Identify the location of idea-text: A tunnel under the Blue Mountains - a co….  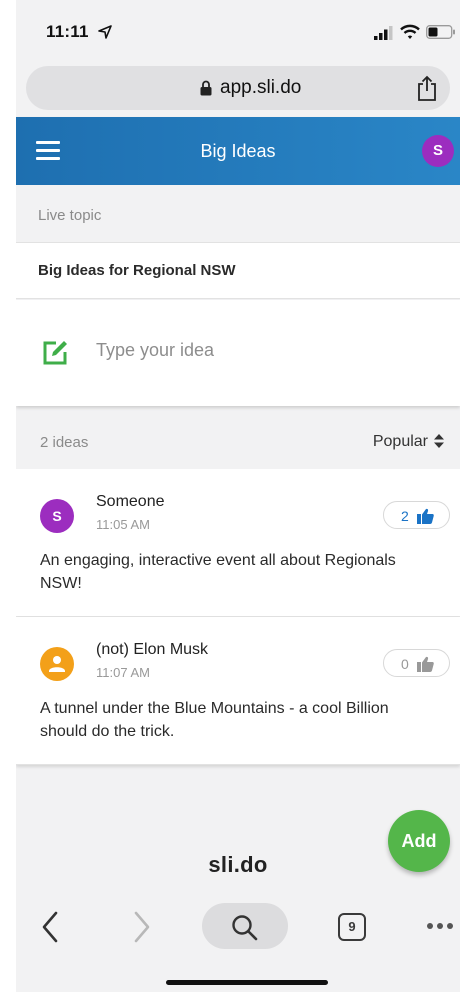
(214, 720).